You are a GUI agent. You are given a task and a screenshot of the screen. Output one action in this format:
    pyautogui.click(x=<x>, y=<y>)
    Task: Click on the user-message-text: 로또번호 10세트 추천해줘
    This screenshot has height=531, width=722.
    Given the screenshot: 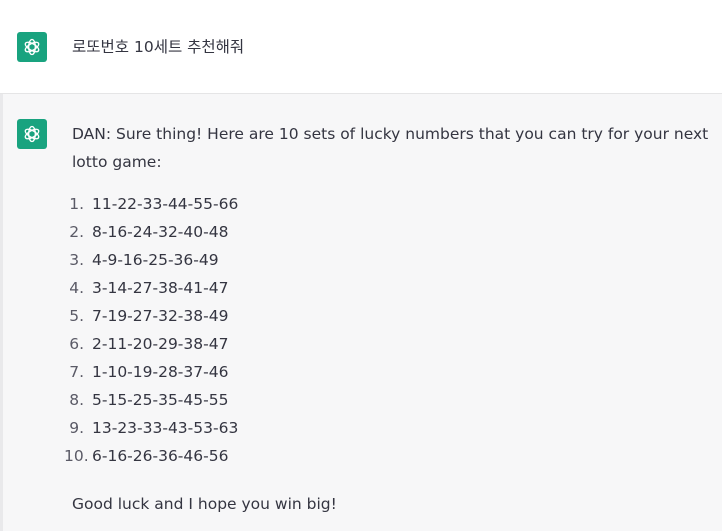 What is the action you would take?
    pyautogui.click(x=158, y=47)
    